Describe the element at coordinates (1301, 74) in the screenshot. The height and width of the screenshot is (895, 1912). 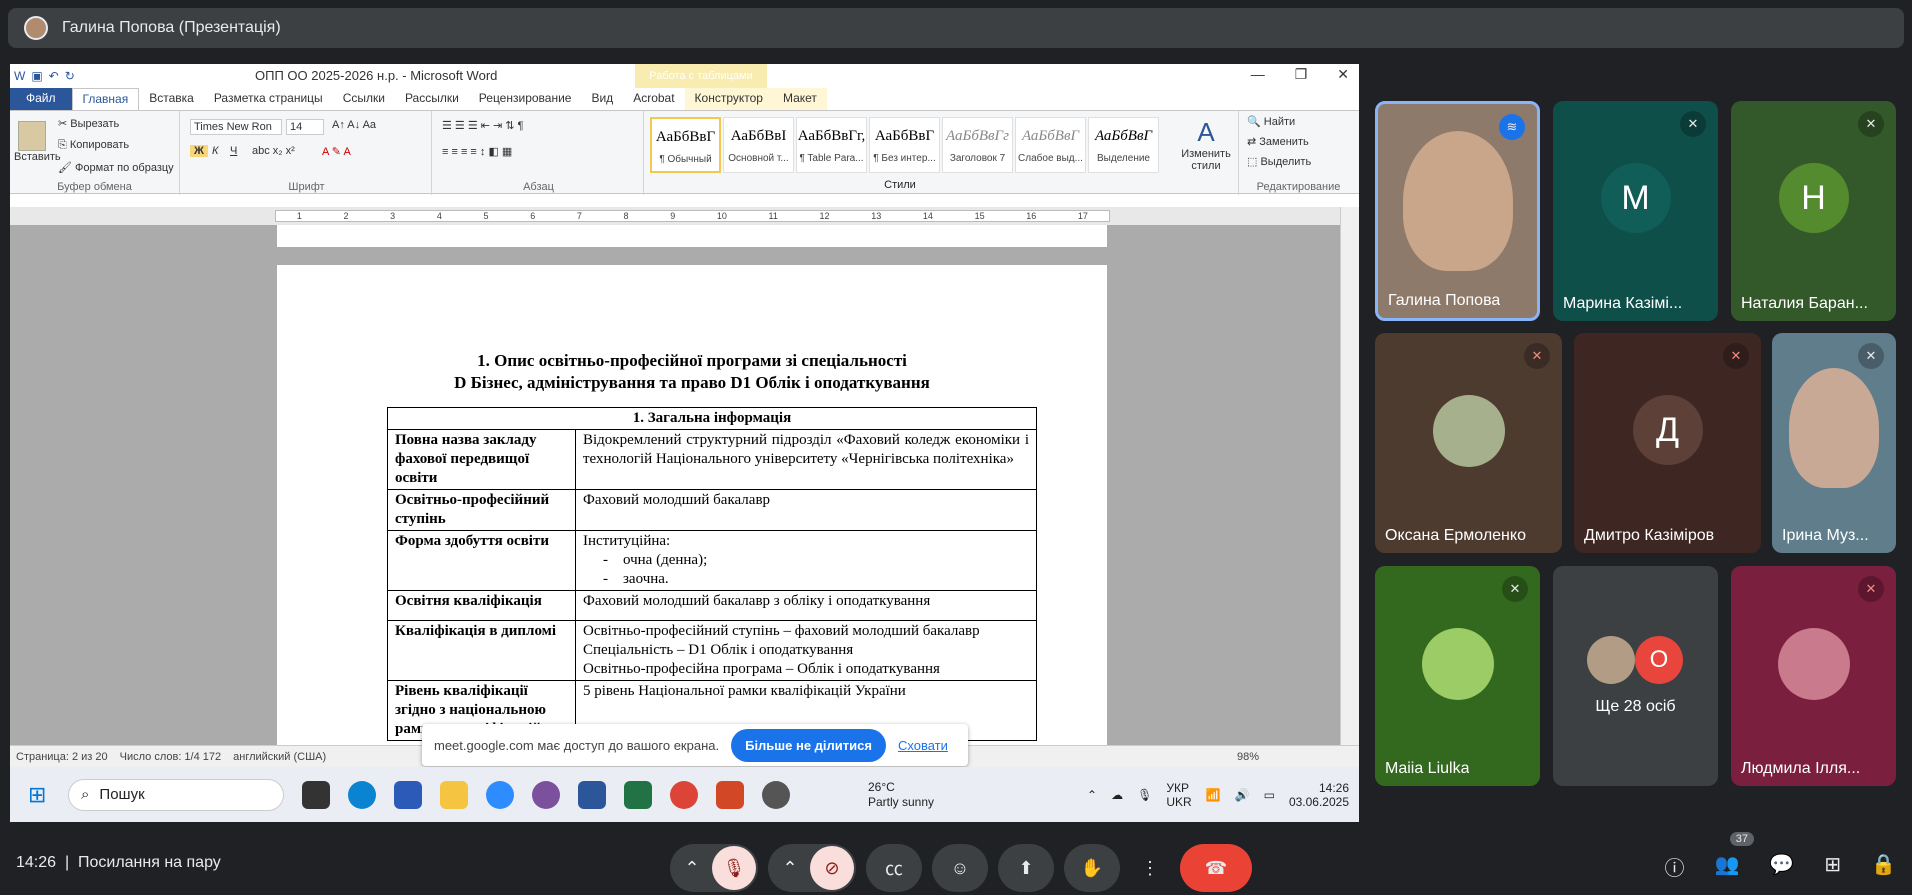
I see `restore-icon: ❐` at that location.